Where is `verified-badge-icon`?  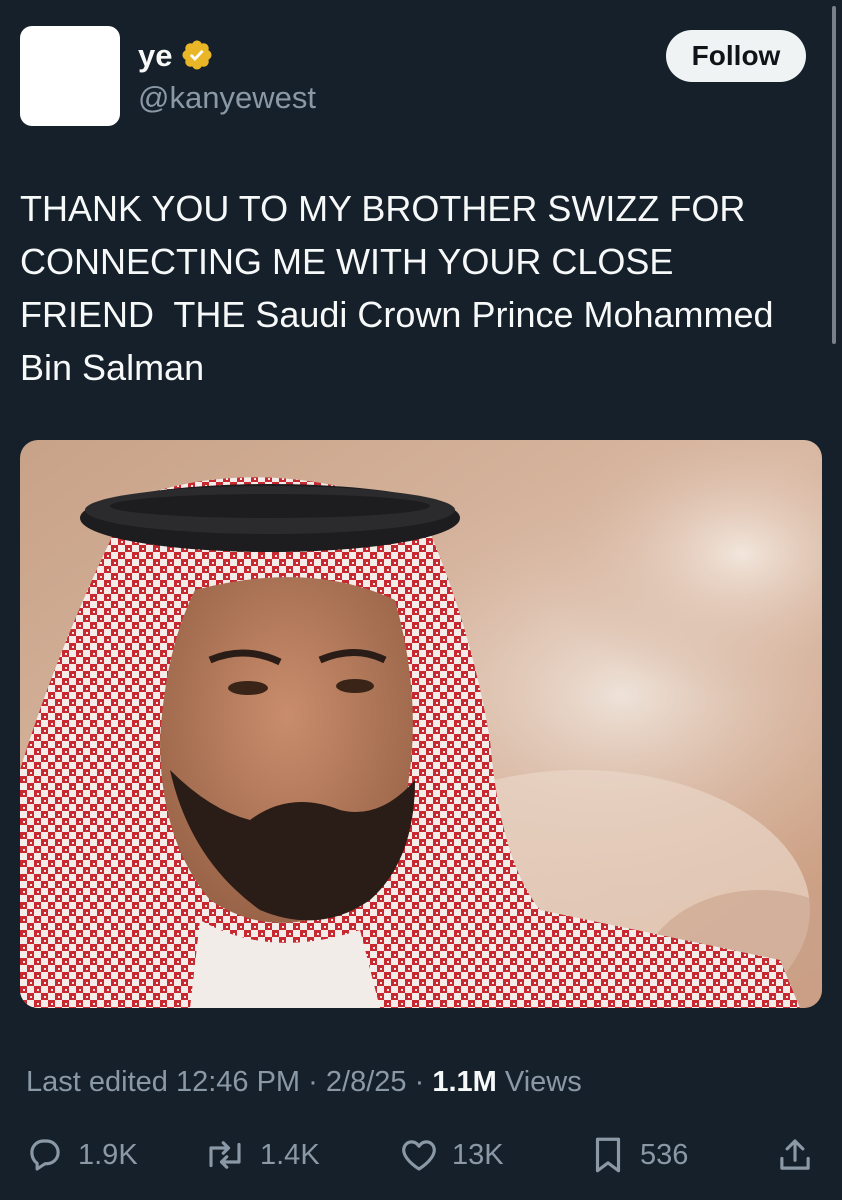 verified-badge-icon is located at coordinates (197, 55).